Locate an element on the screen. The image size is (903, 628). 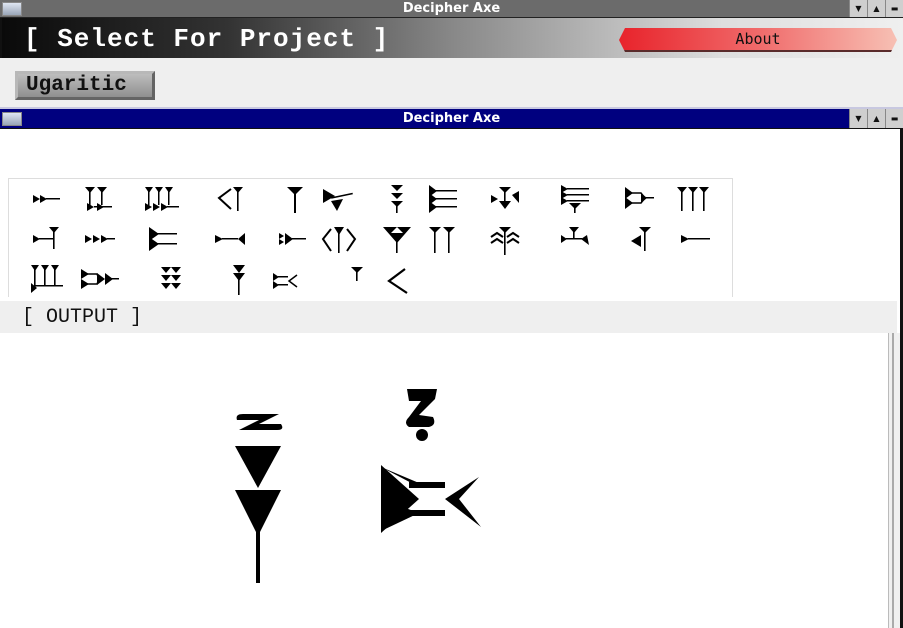
glyph-11-icon is located at coordinates (639, 198).